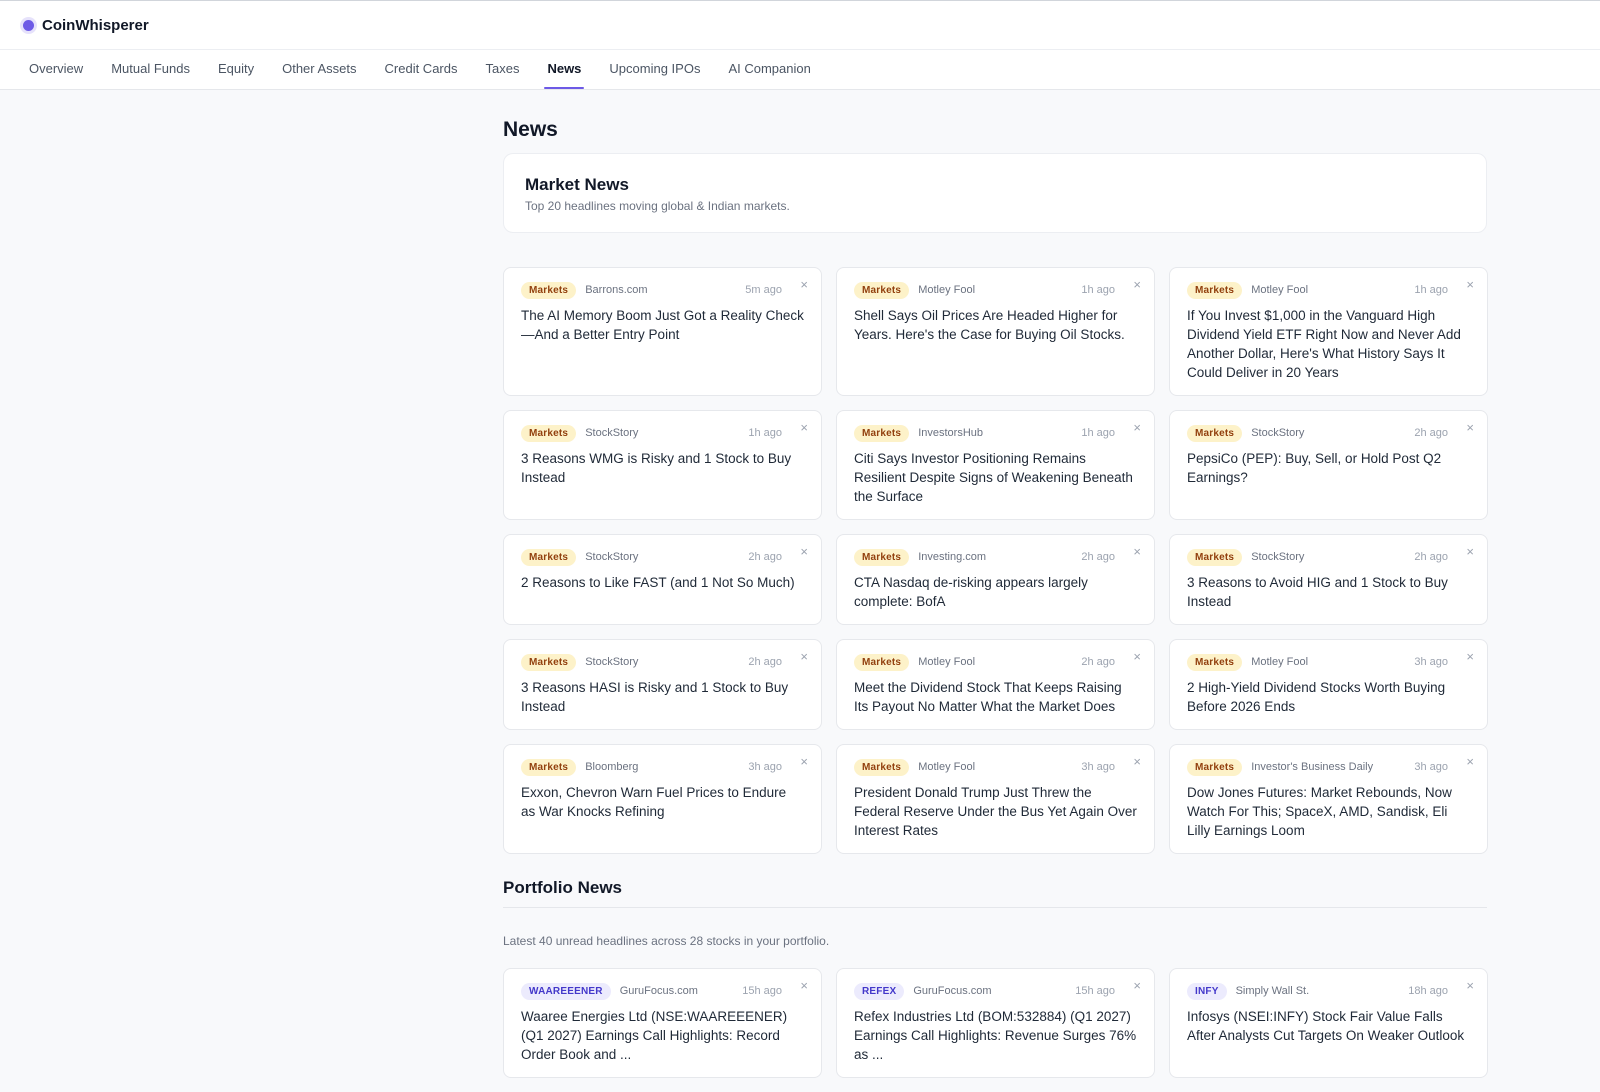  Describe the element at coordinates (879, 991) in the screenshot. I see `ticker-badge: REFEX` at that location.